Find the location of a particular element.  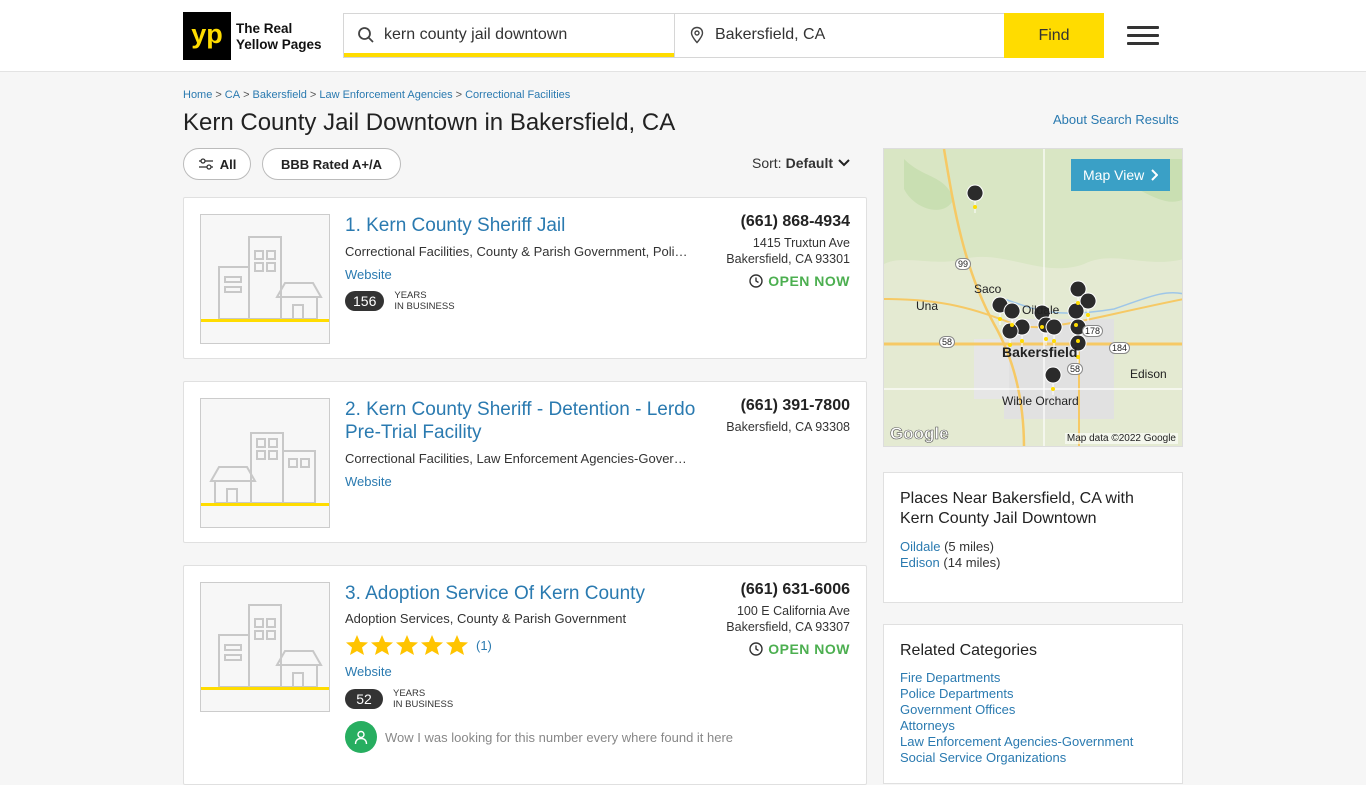

map-view-button: Map View is located at coordinates (1121, 175).